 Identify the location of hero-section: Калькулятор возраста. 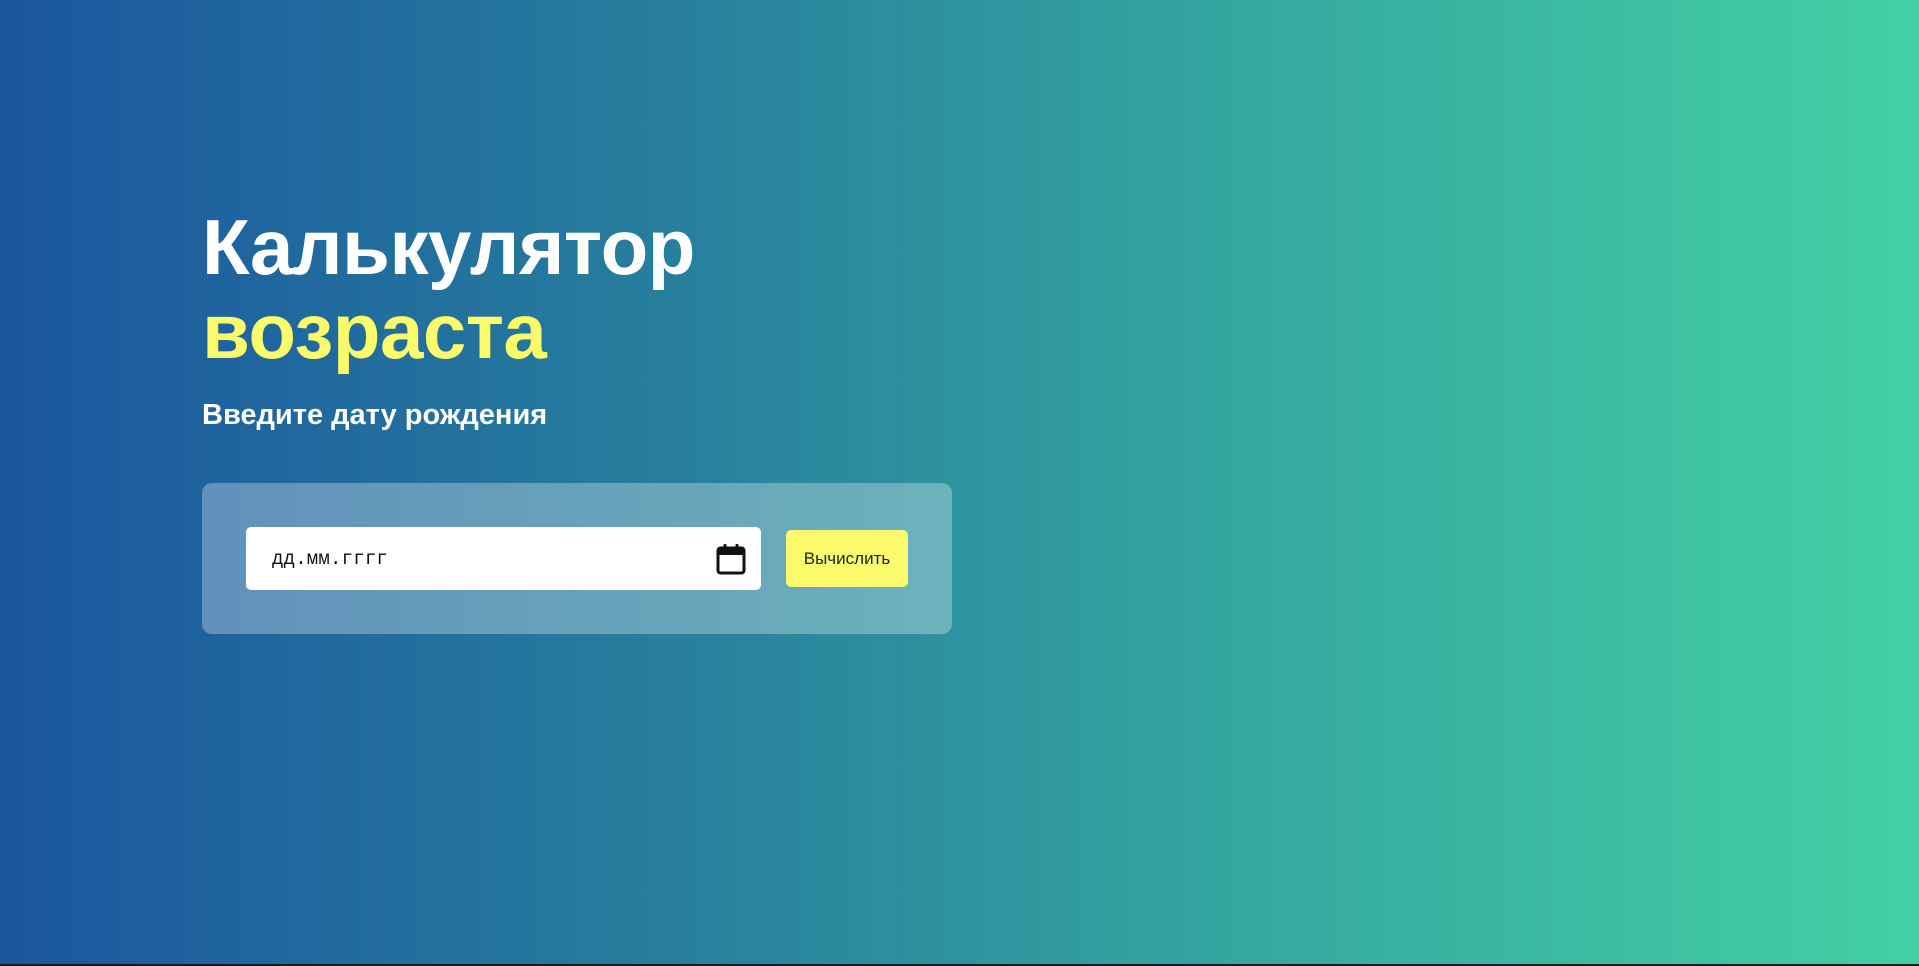
(602, 289).